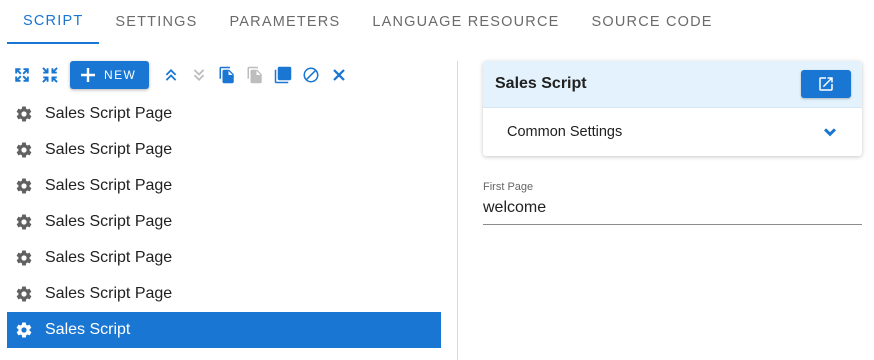 The image size is (874, 360). Describe the element at coordinates (53, 22) in the screenshot. I see `tab-script: SCRIPT` at that location.